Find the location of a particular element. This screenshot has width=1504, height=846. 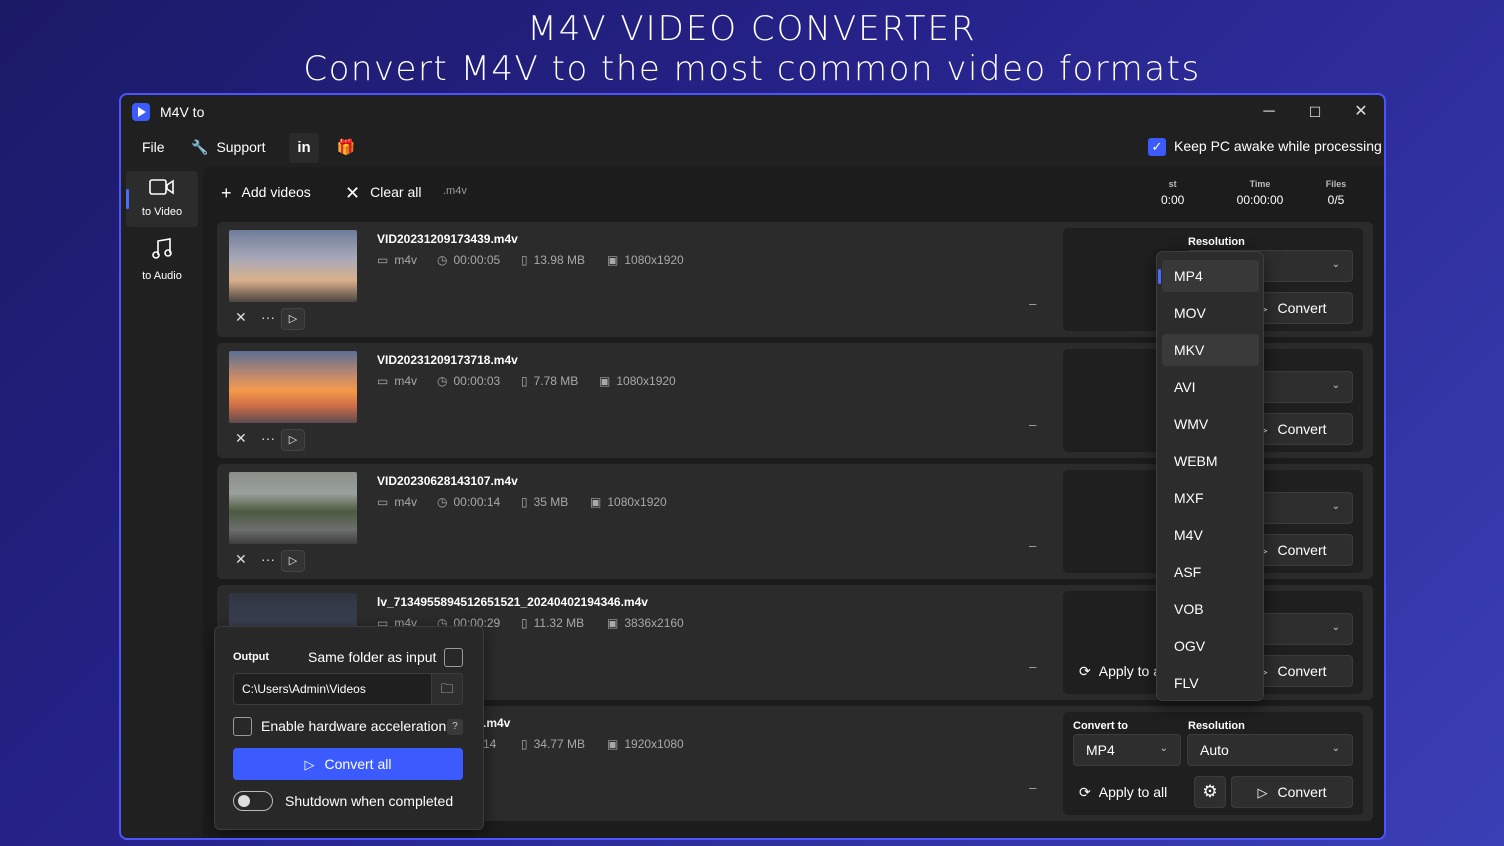

close-window-button: ✕ is located at coordinates (1361, 112).